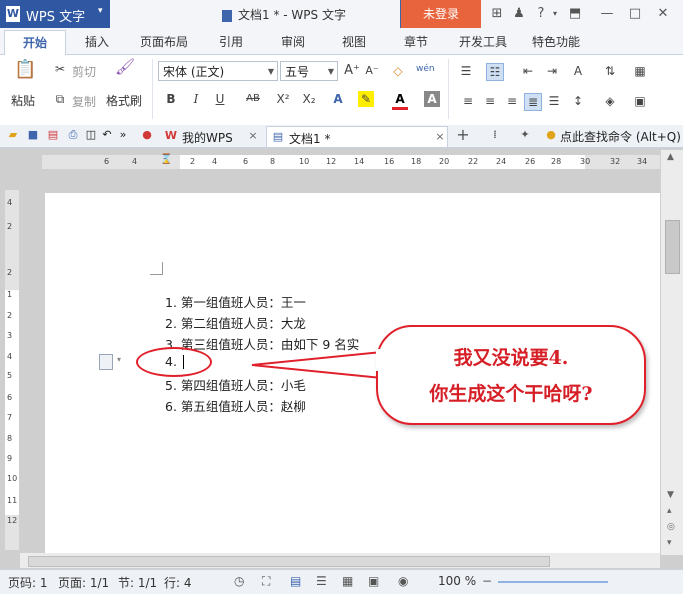 This screenshot has height=594, width=683. Describe the element at coordinates (124, 100) in the screenshot. I see `format-painter-button: 格式刷` at that location.